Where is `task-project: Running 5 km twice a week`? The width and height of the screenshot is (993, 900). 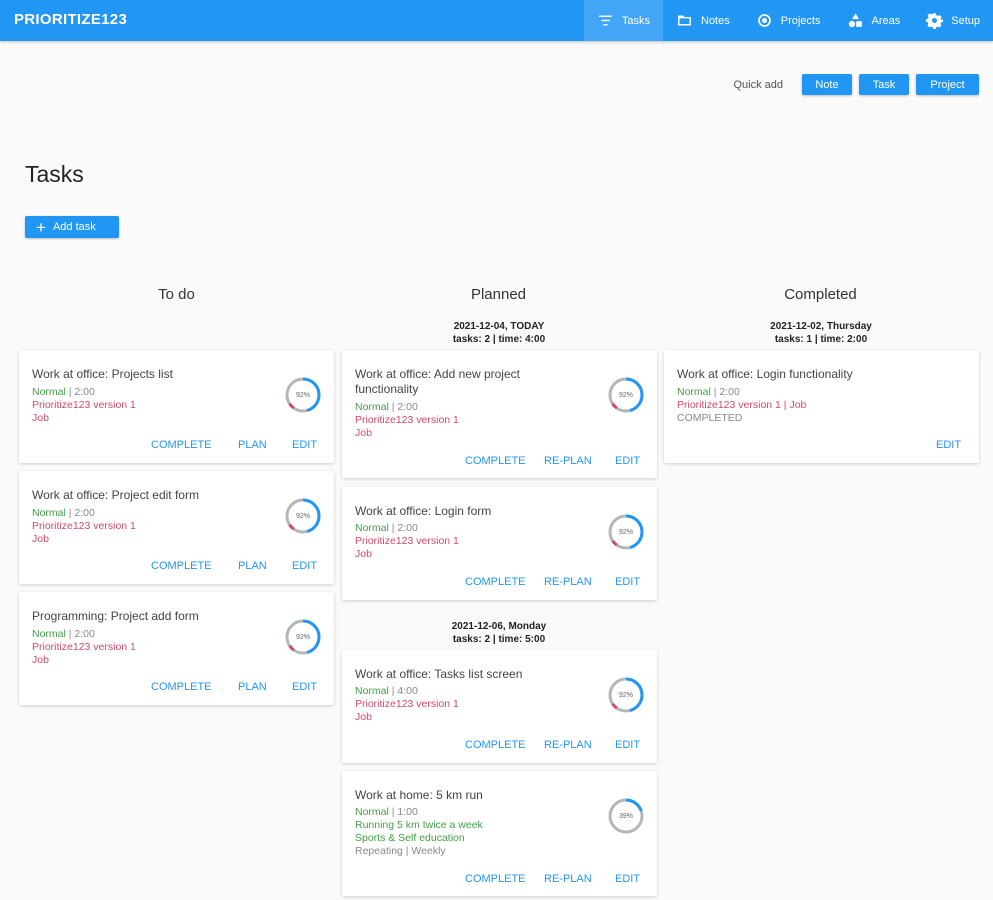 task-project: Running 5 km twice a week is located at coordinates (419, 825).